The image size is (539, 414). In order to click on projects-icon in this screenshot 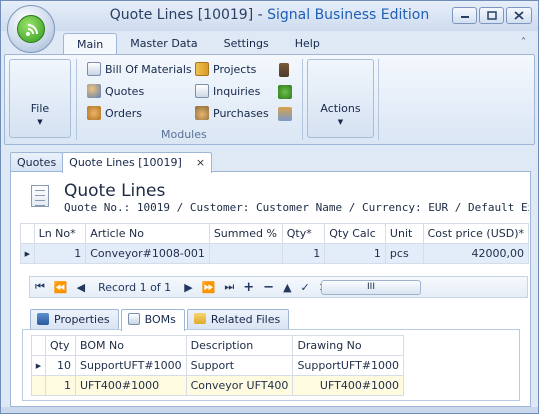, I will do `click(202, 69)`.